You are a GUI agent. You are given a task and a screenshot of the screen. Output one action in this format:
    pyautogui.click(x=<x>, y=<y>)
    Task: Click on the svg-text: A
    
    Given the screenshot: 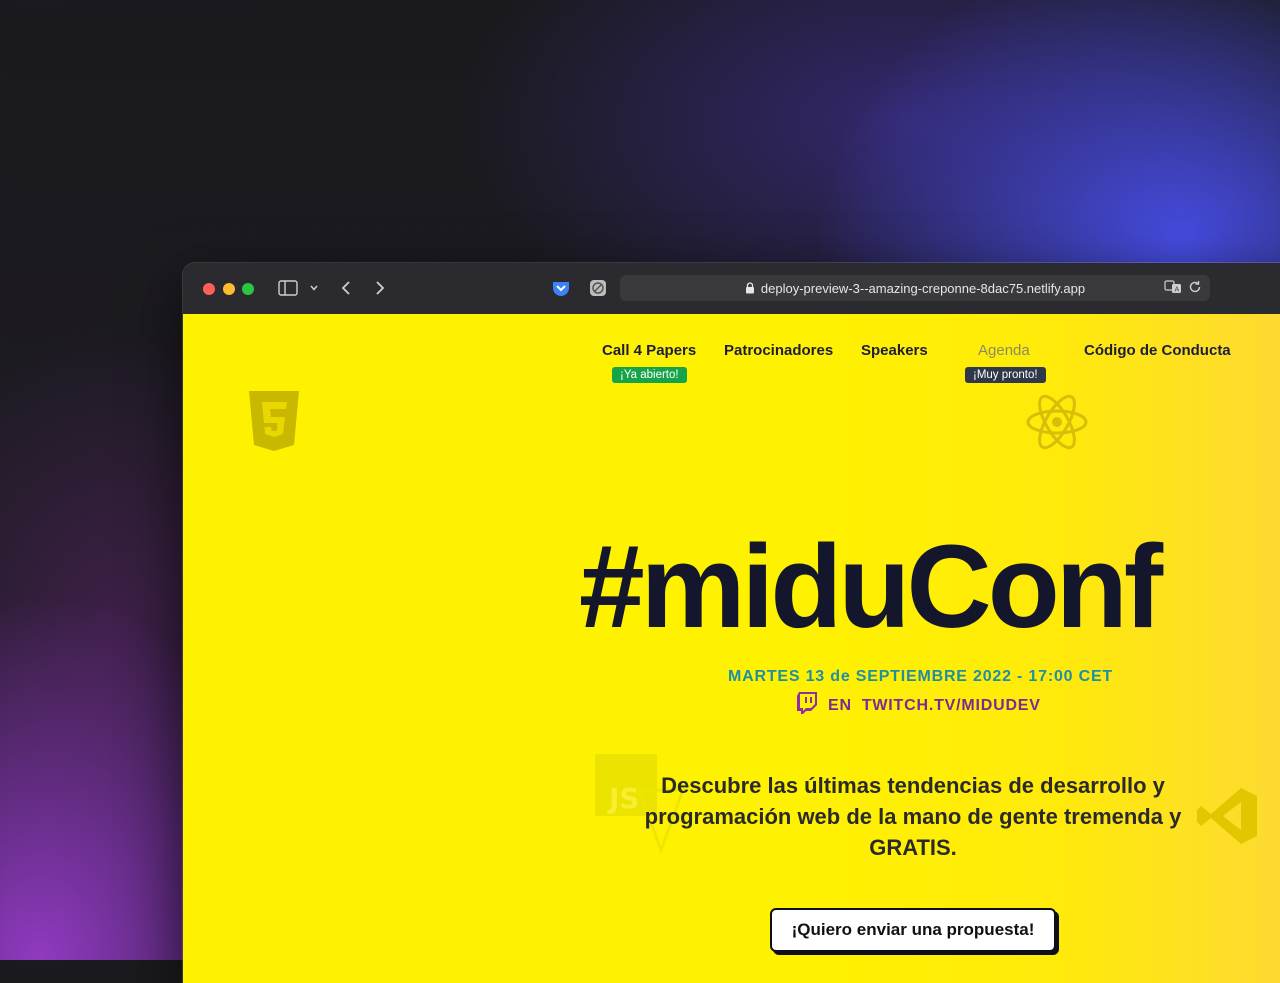 What is the action you would take?
    pyautogui.click(x=1177, y=290)
    